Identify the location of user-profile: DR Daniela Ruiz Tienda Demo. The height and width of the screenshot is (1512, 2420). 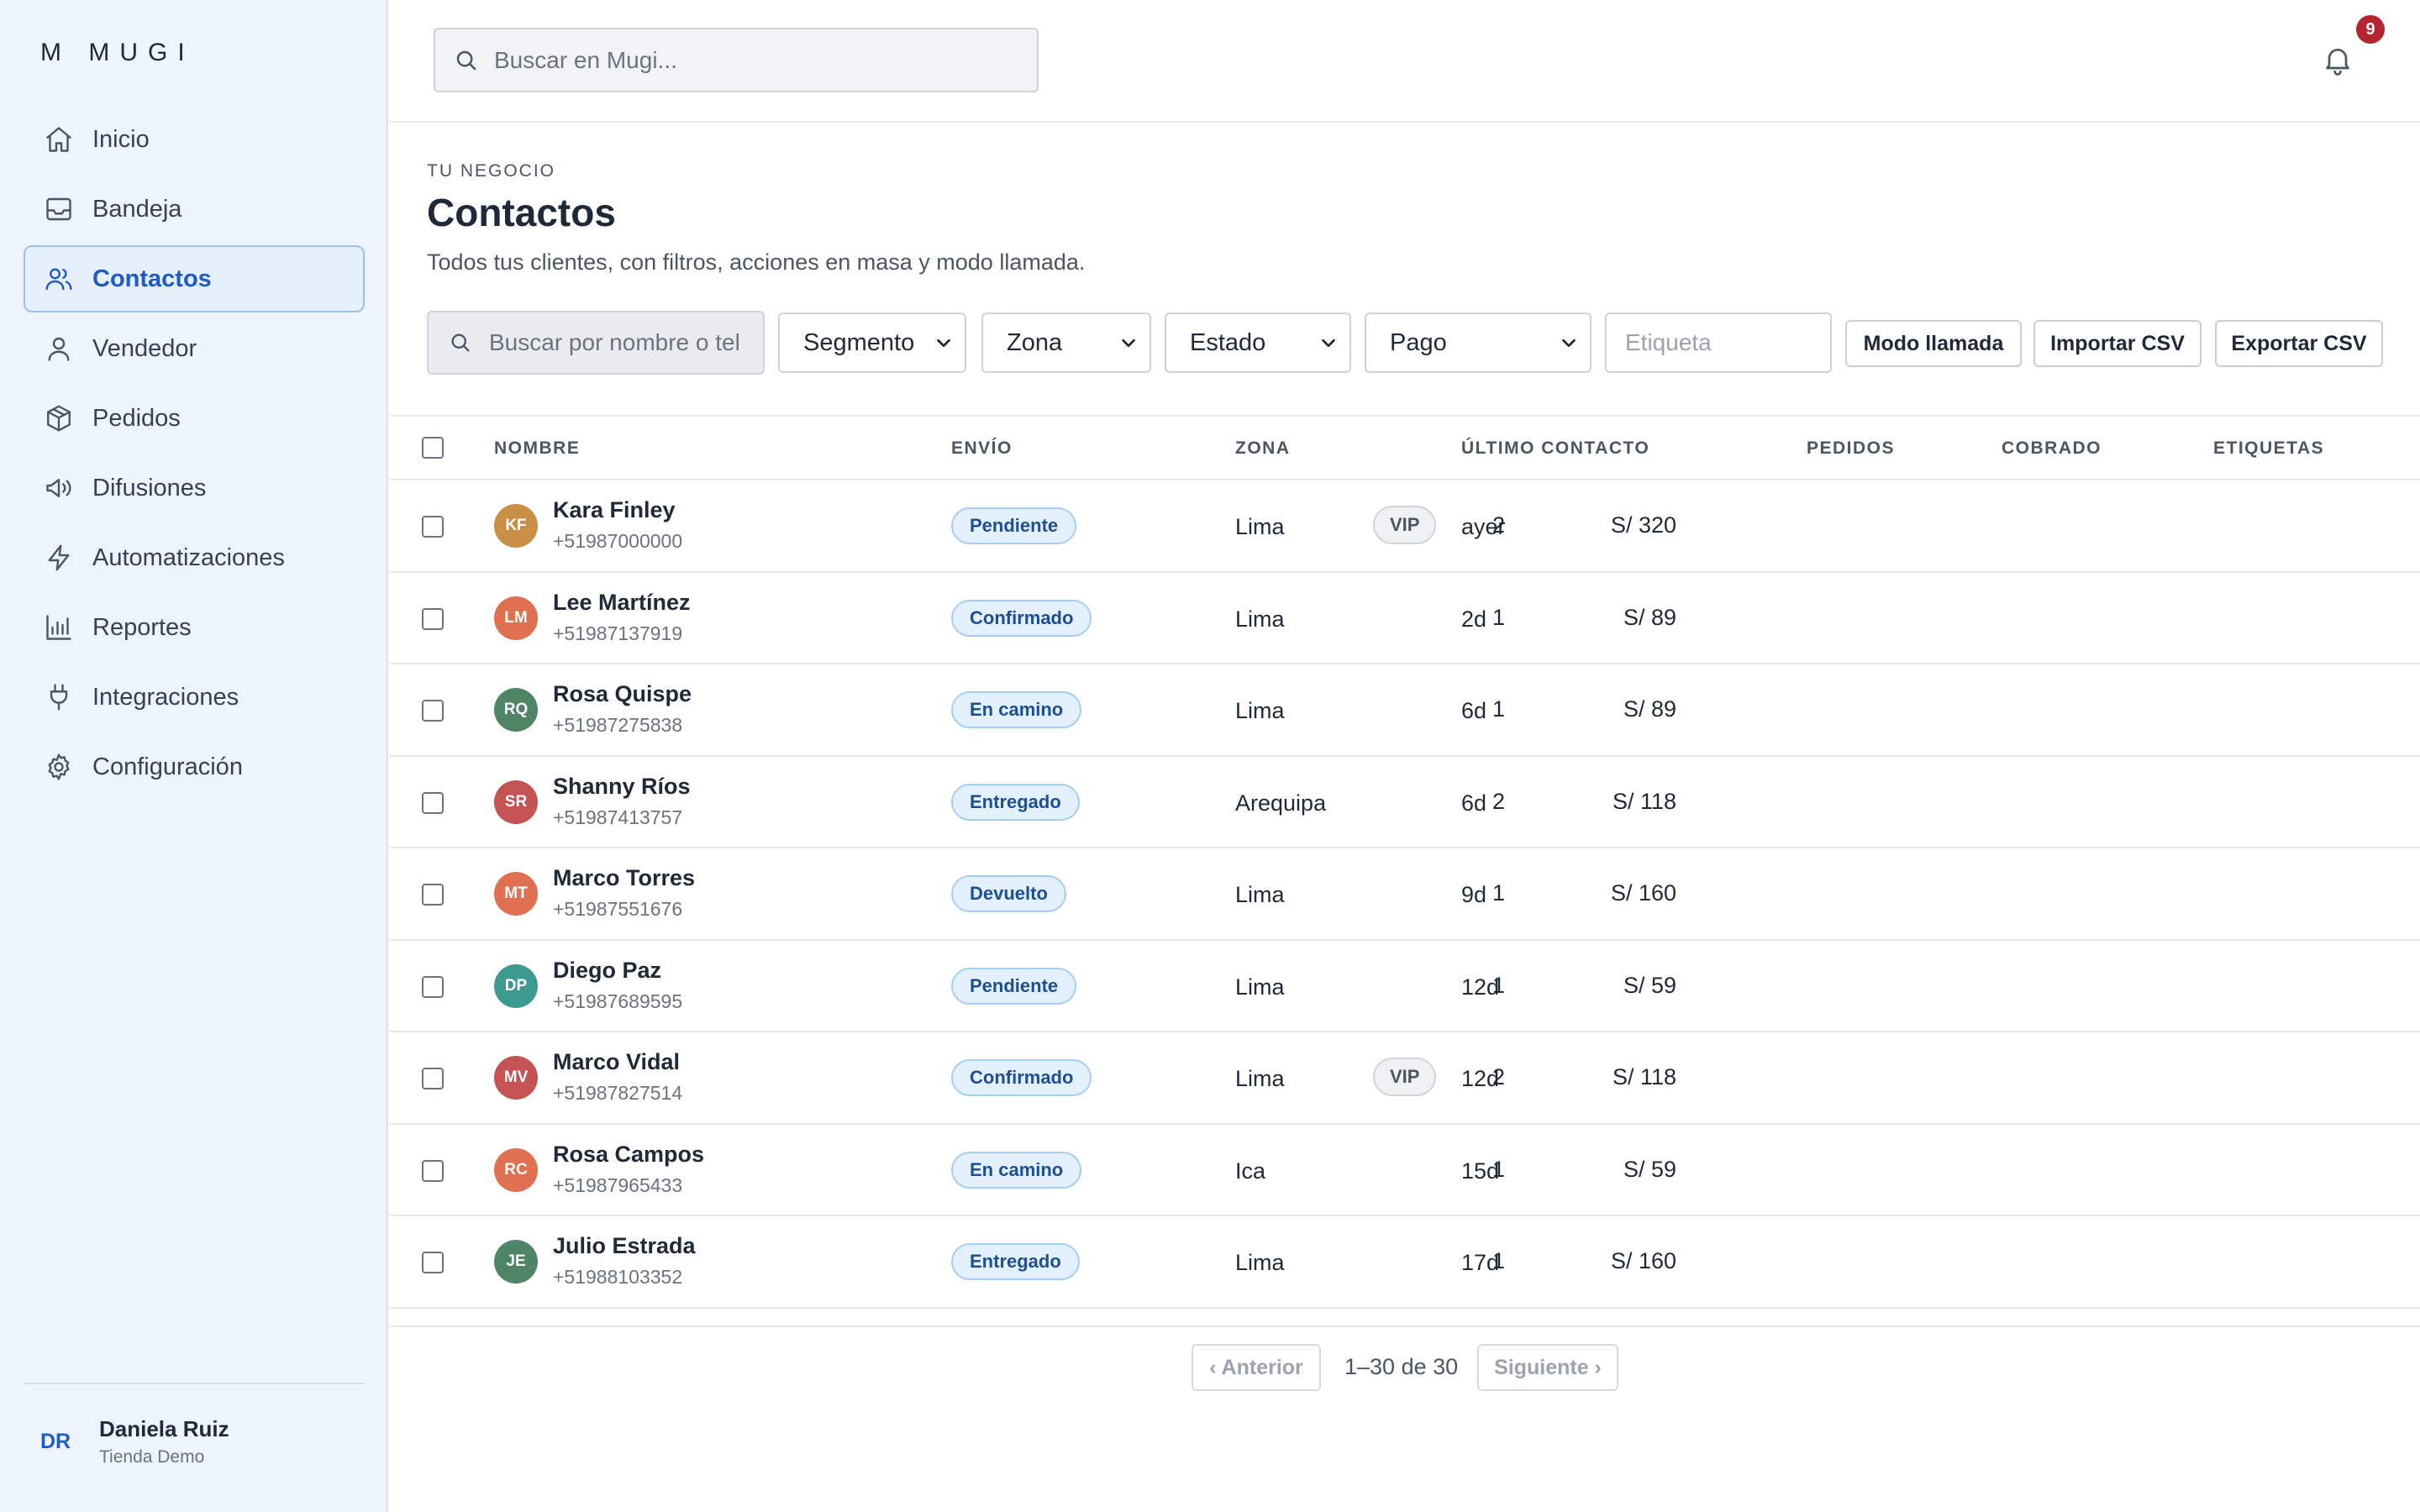
(134, 1441).